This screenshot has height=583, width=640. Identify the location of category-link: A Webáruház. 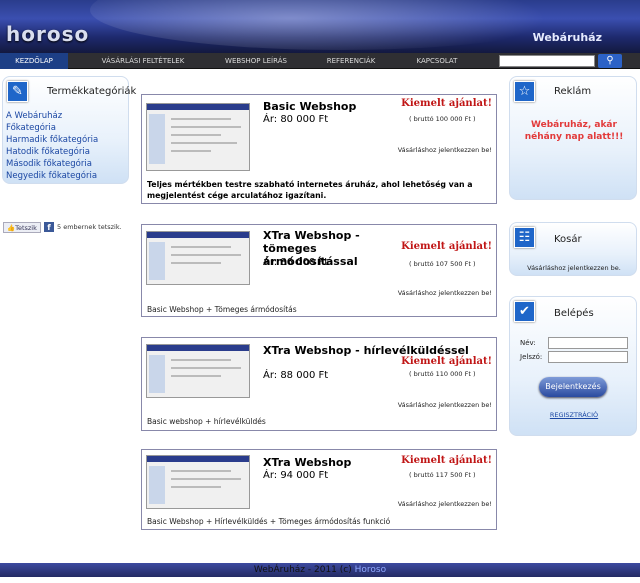
(52, 116).